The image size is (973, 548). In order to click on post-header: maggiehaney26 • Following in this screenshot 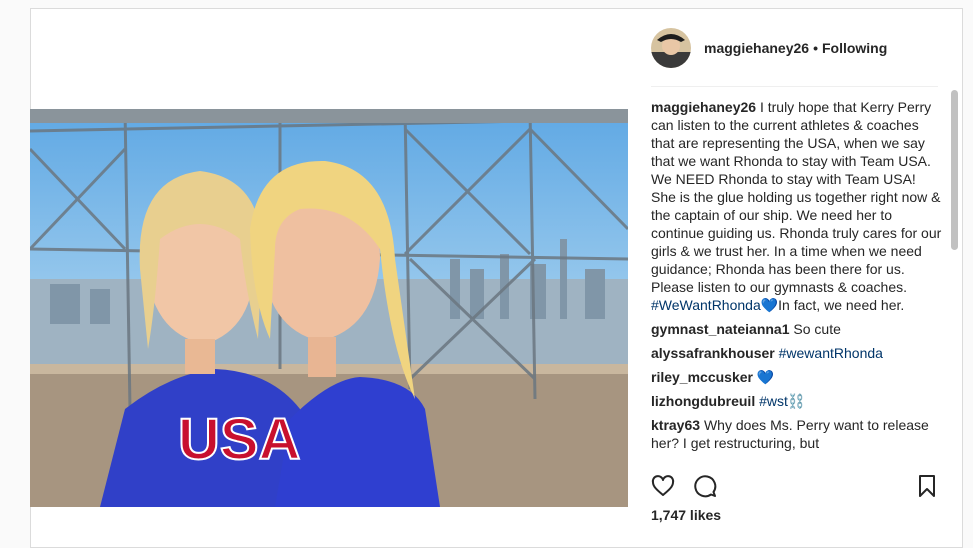, I will do `click(796, 48)`.